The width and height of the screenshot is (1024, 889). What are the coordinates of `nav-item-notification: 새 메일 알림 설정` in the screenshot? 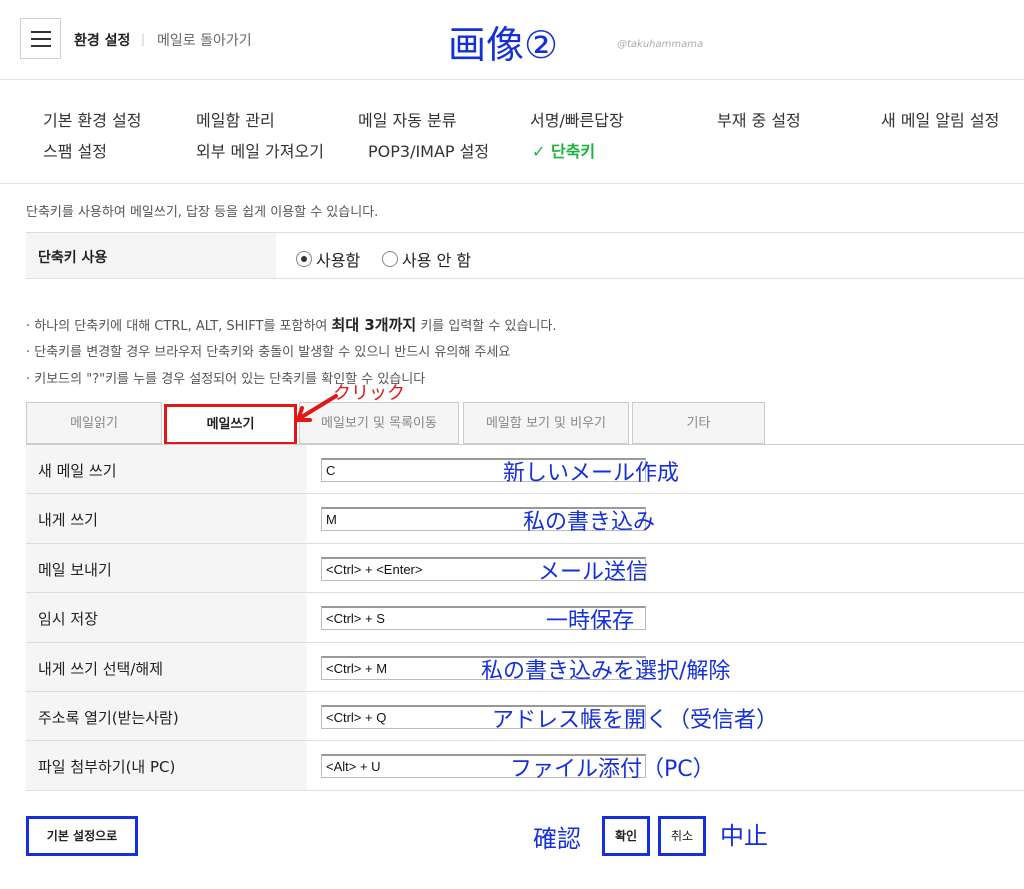 It's located at (940, 119).